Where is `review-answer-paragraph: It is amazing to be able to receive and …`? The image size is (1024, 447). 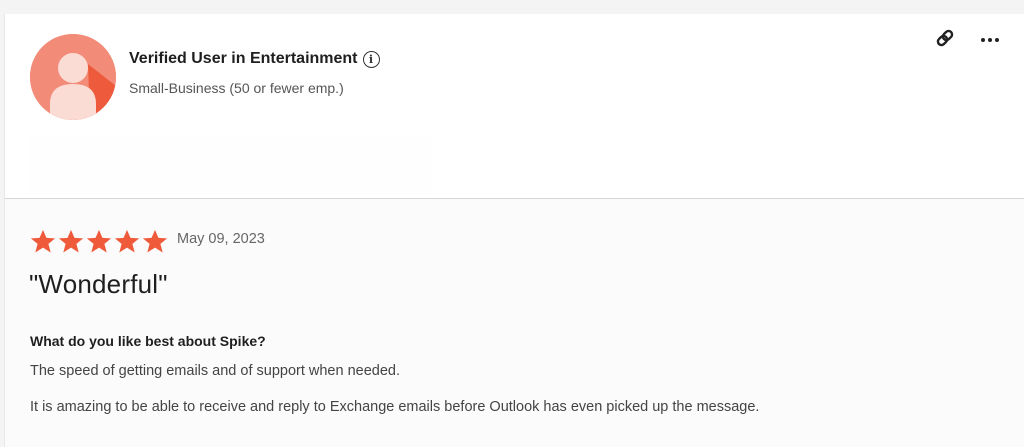
review-answer-paragraph: It is amazing to be able to receive and … is located at coordinates (395, 407).